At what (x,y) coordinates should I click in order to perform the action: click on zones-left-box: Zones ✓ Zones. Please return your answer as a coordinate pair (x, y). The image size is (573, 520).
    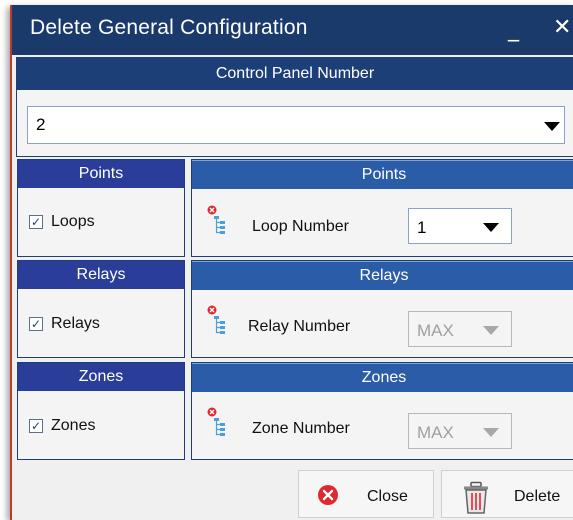
    Looking at the image, I should click on (101, 411).